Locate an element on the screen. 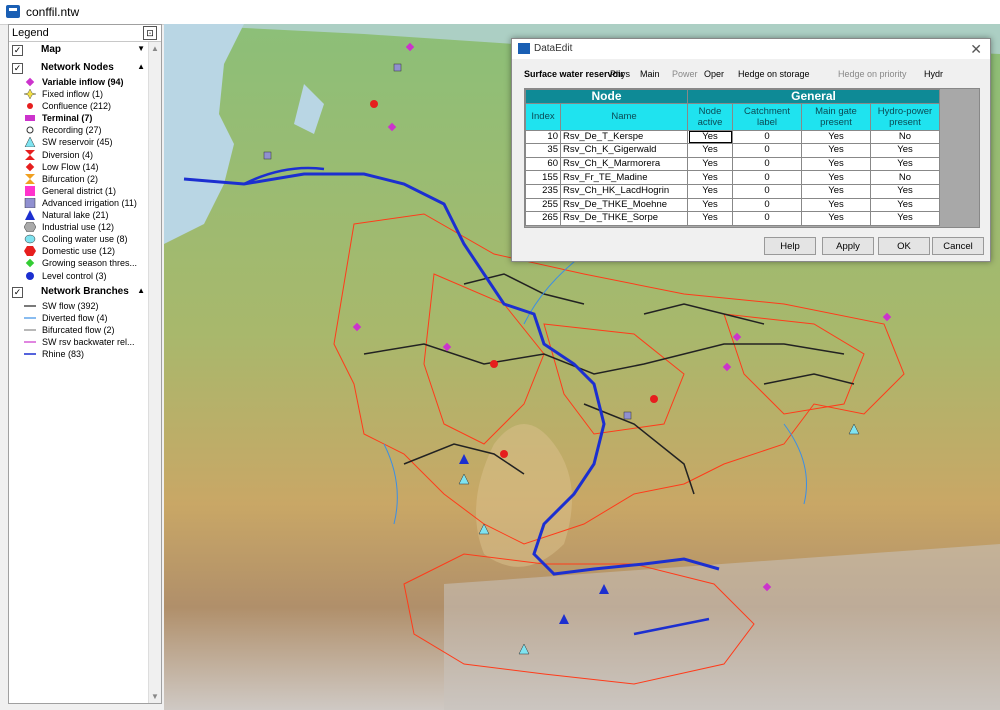 This screenshot has width=1000, height=710. table-row: 60 Rsv_Ch_K_Marmorera Yes 0 Yes Yes is located at coordinates (732, 164).